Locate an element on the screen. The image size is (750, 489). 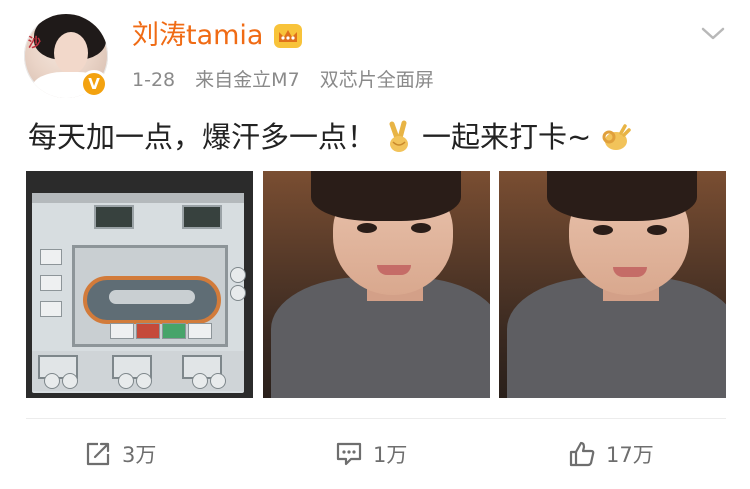
chevron-down-icon is located at coordinates (713, 34).